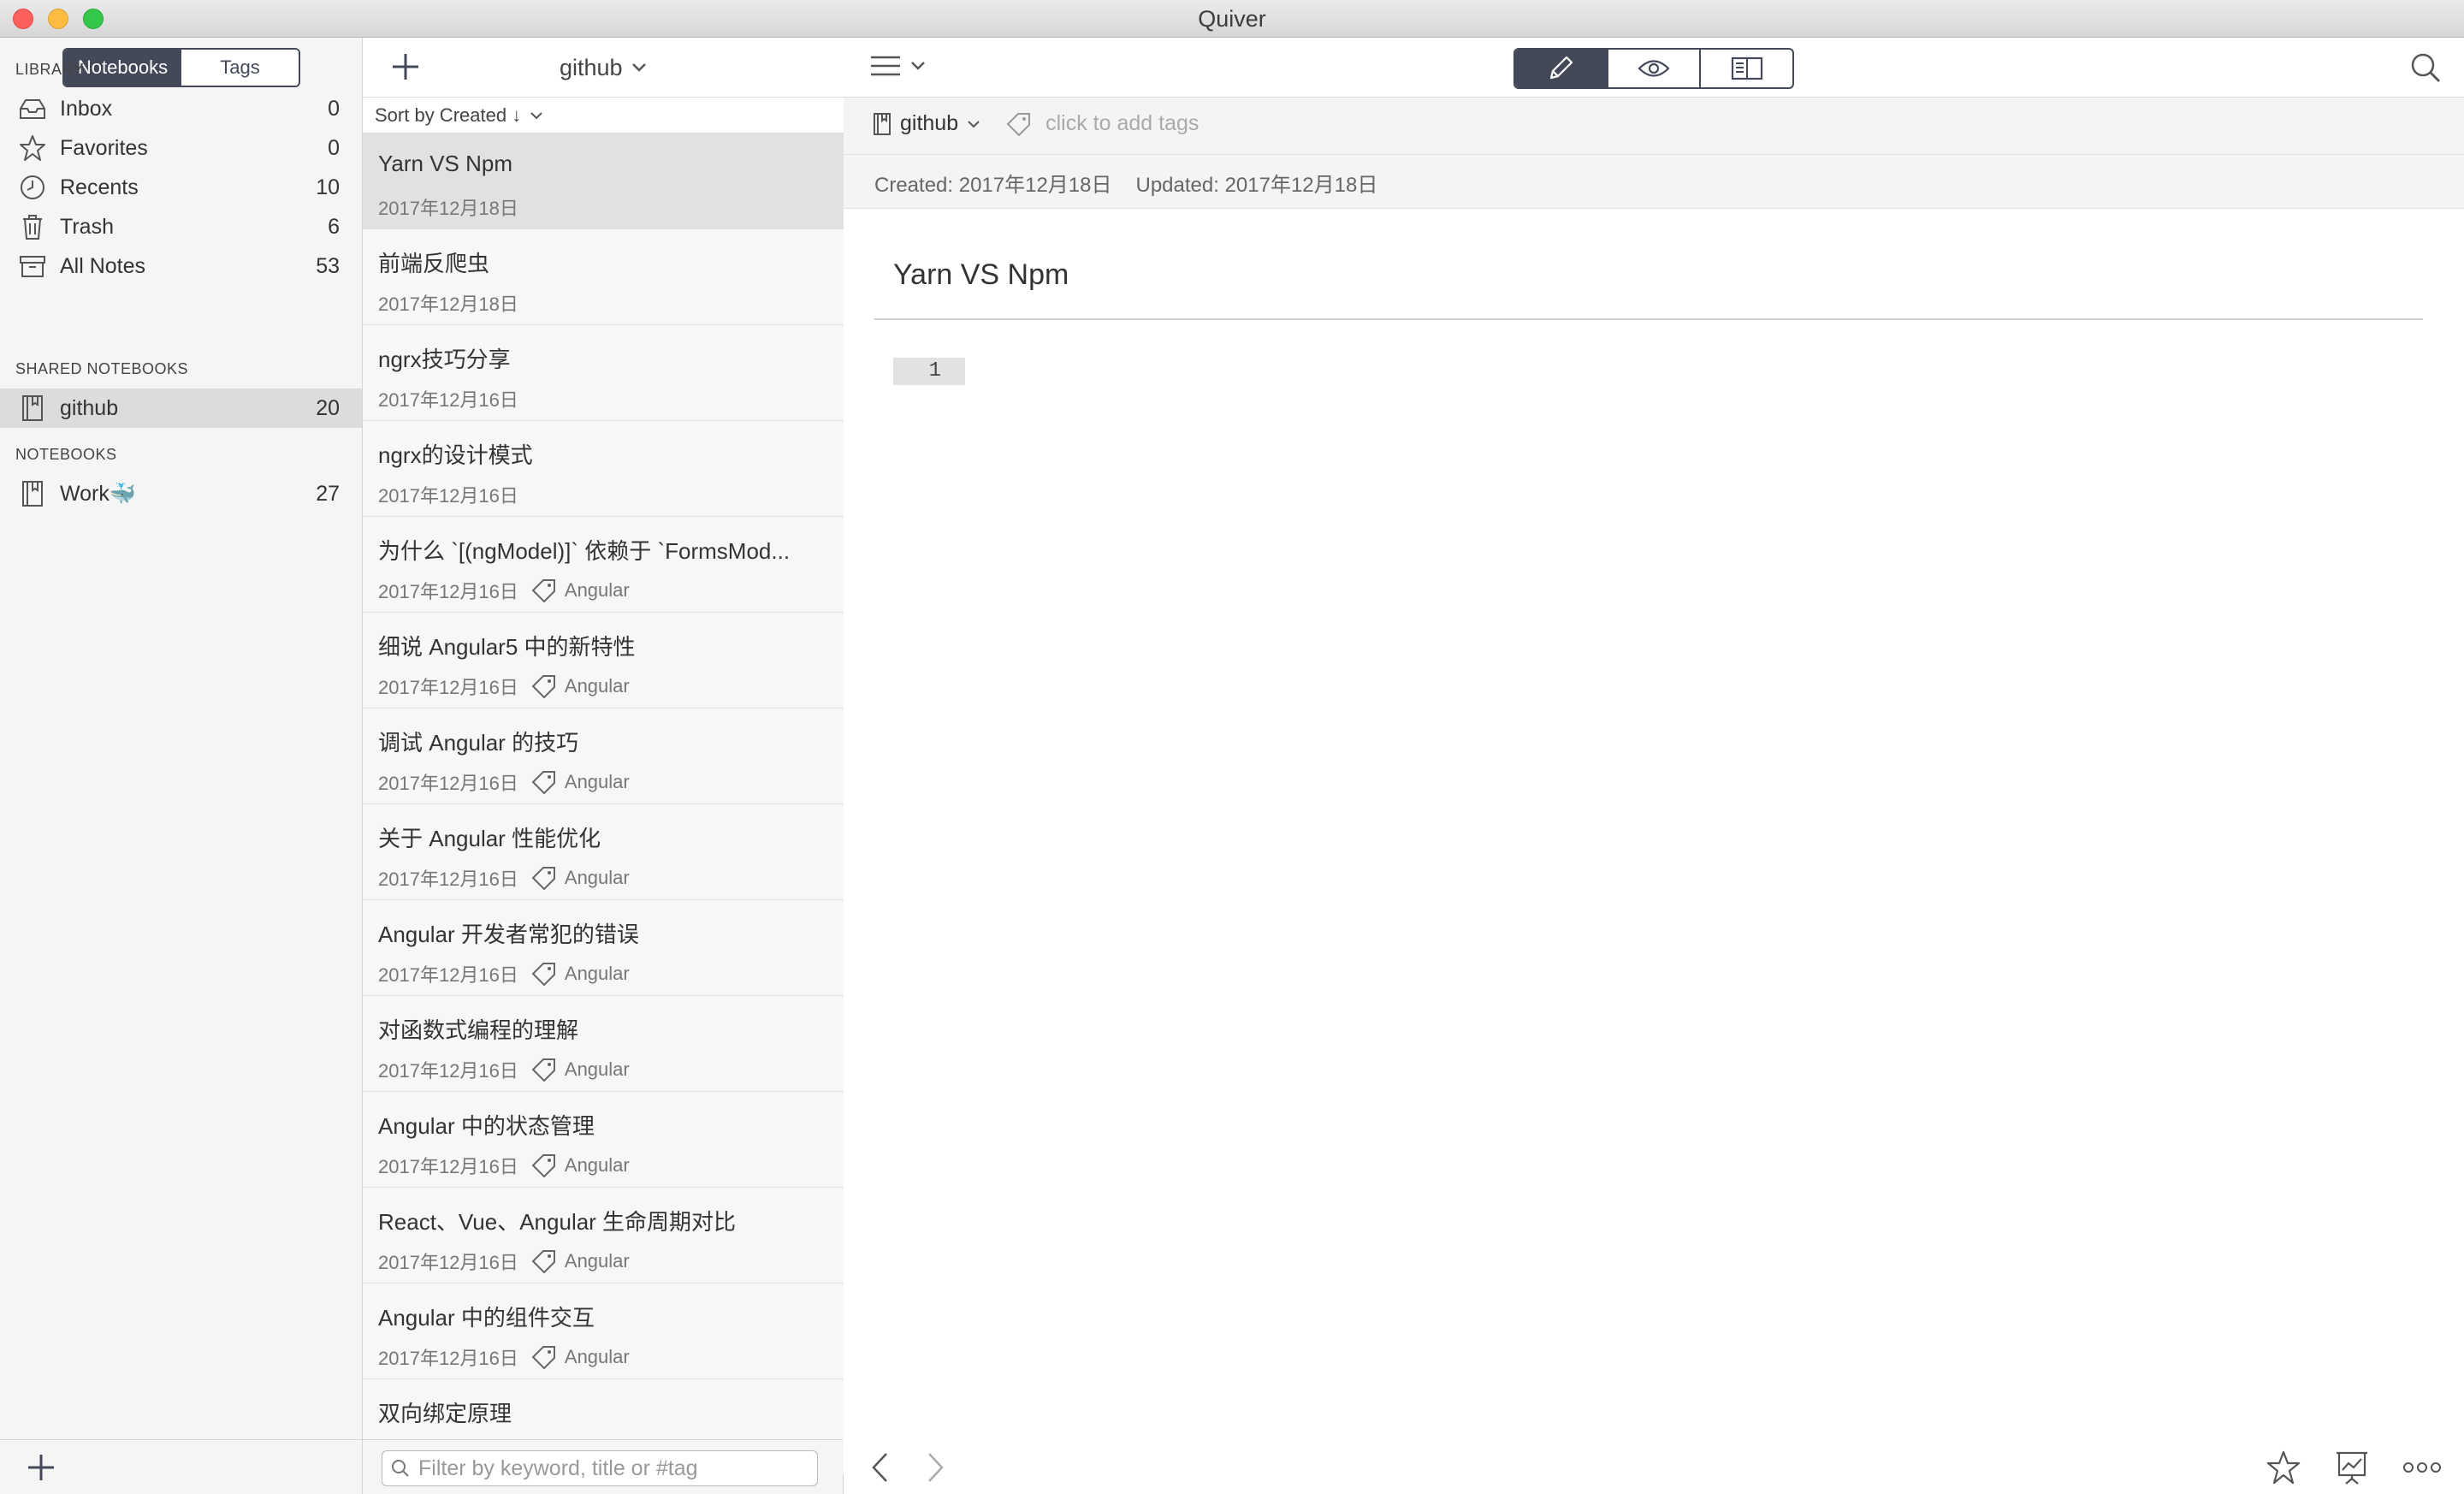 The image size is (2464, 1494). What do you see at coordinates (181, 408) in the screenshot?
I see `sidebar-item-github: github 20` at bounding box center [181, 408].